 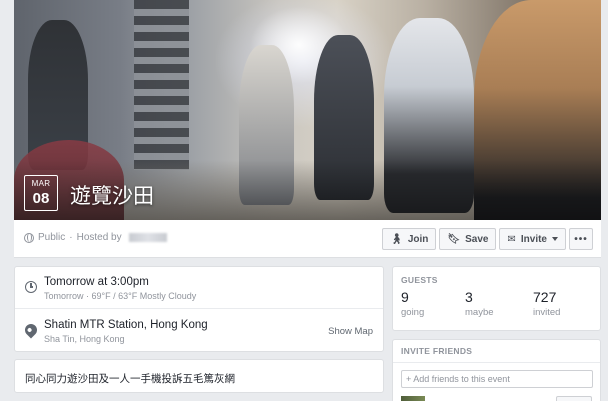 I want to click on hosted-by-label: Hosted by, so click(x=99, y=237).